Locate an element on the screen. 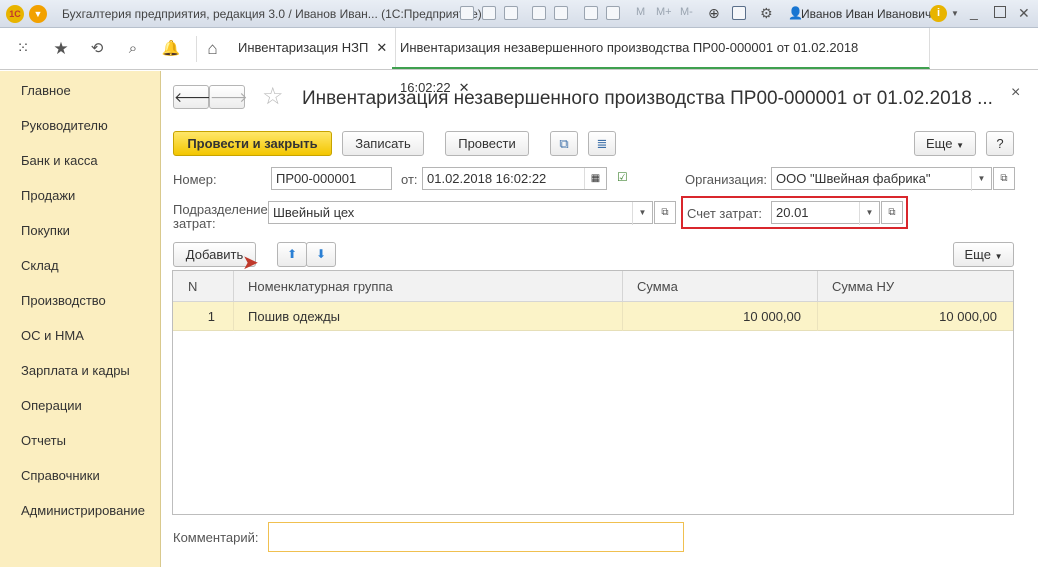  favorite-star-icon: ☆ is located at coordinates (273, 96).